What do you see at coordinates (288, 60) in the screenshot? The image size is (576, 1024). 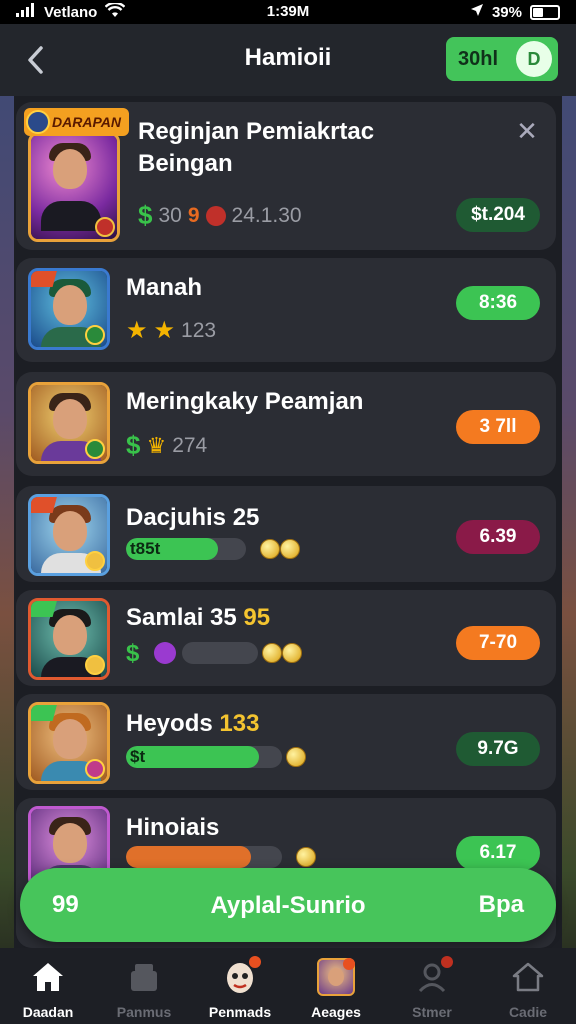 I see `app-header: Hamioii 30hl D` at bounding box center [288, 60].